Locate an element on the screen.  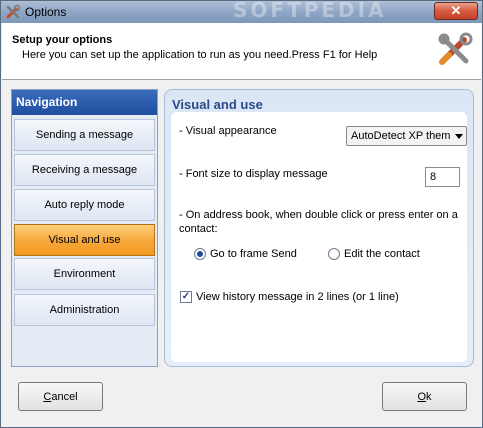
go-to-frame-send-radio is located at coordinates (200, 254).